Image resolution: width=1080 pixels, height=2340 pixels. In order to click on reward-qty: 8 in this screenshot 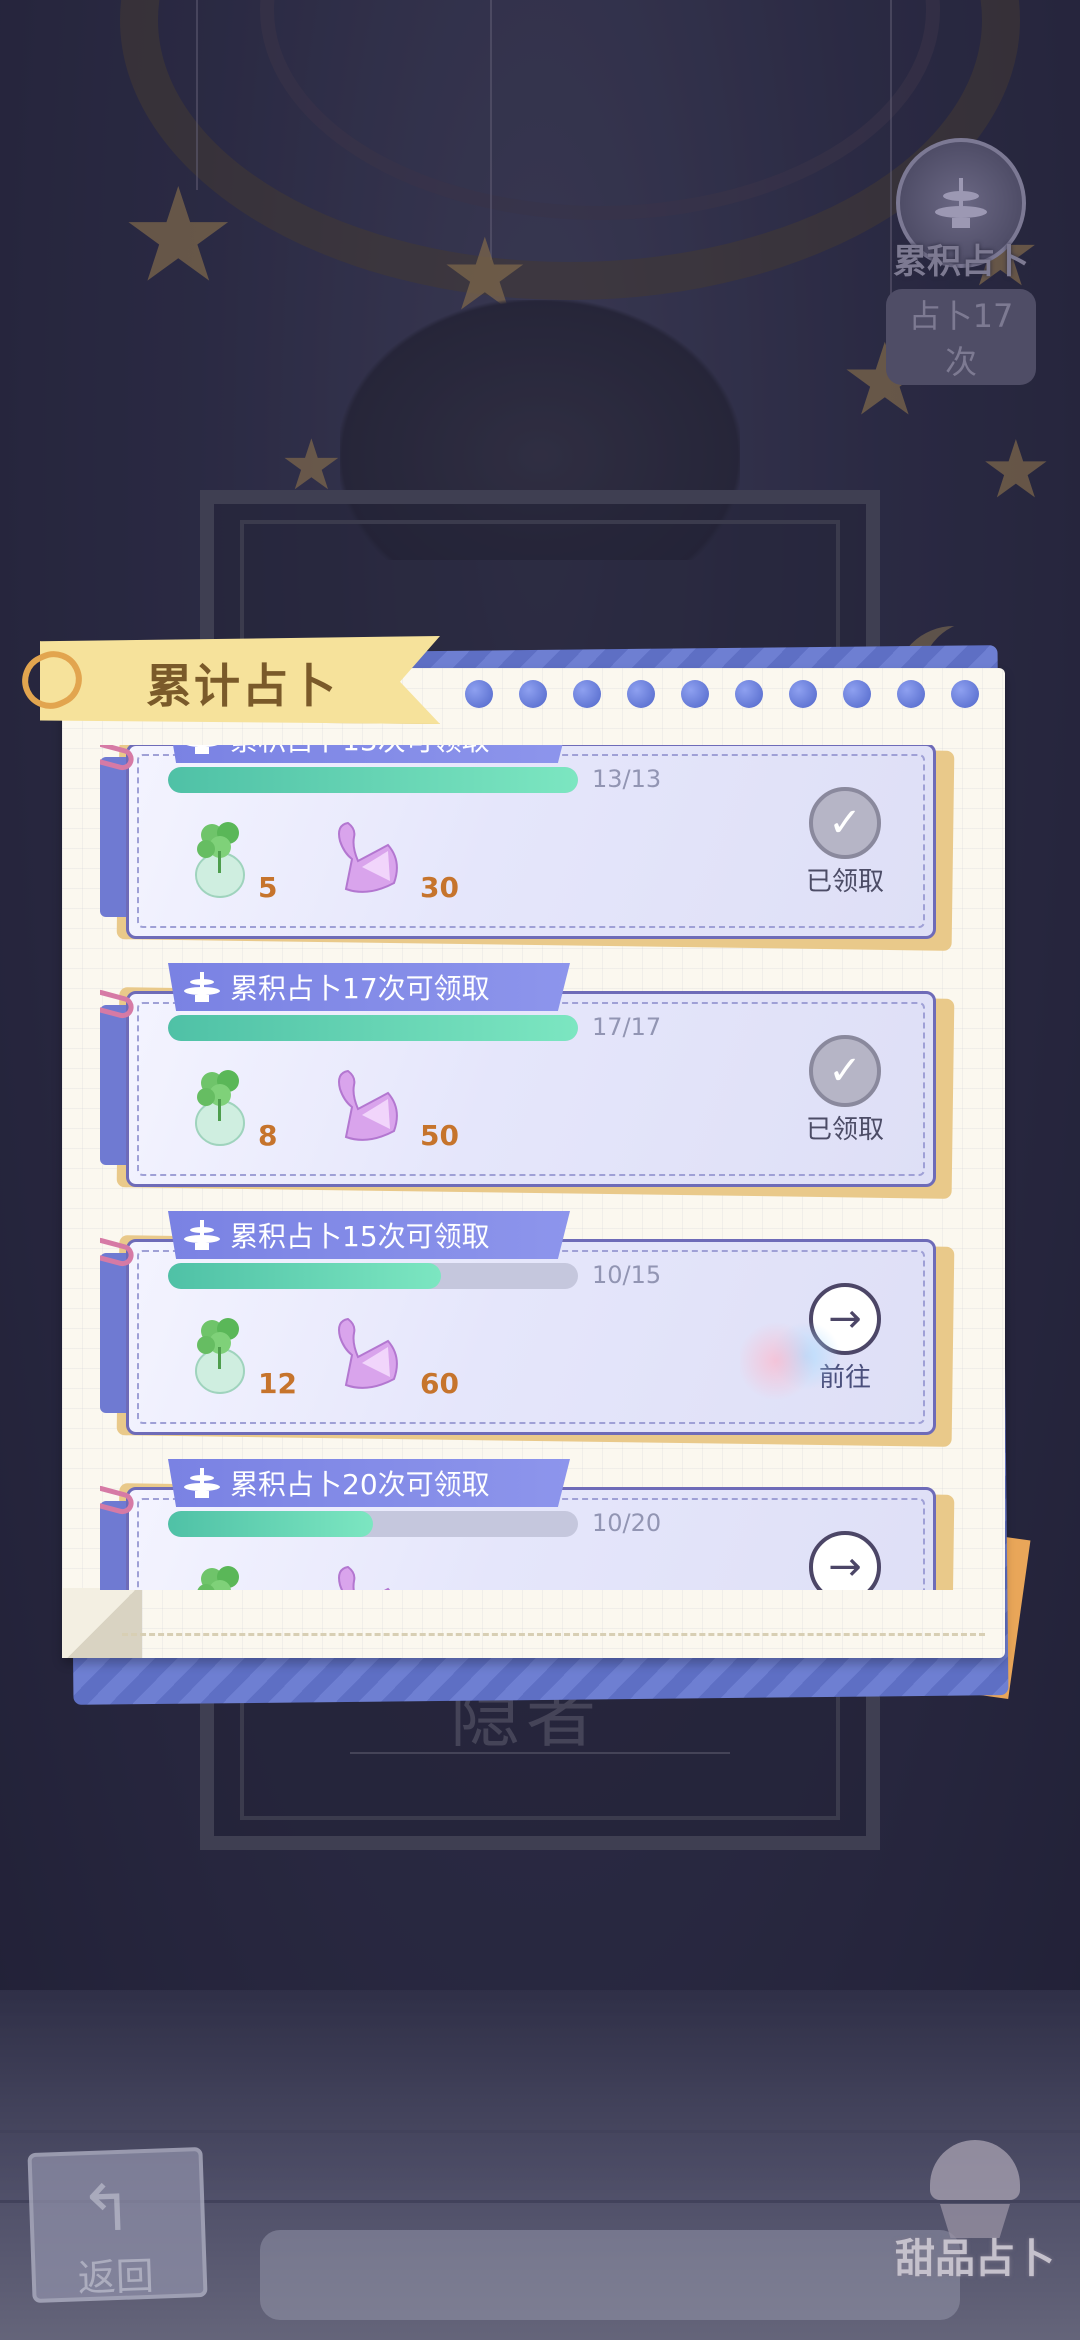, I will do `click(268, 1135)`.